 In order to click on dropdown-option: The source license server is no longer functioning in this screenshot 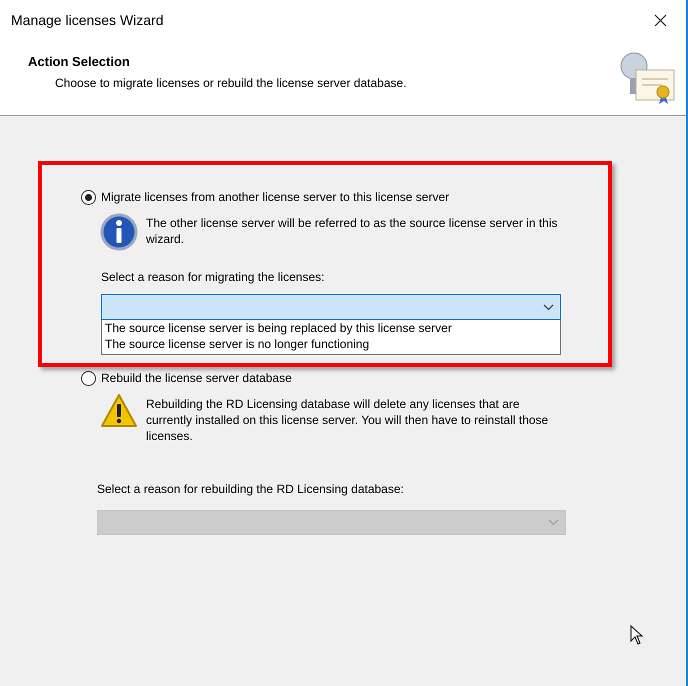, I will do `click(332, 344)`.